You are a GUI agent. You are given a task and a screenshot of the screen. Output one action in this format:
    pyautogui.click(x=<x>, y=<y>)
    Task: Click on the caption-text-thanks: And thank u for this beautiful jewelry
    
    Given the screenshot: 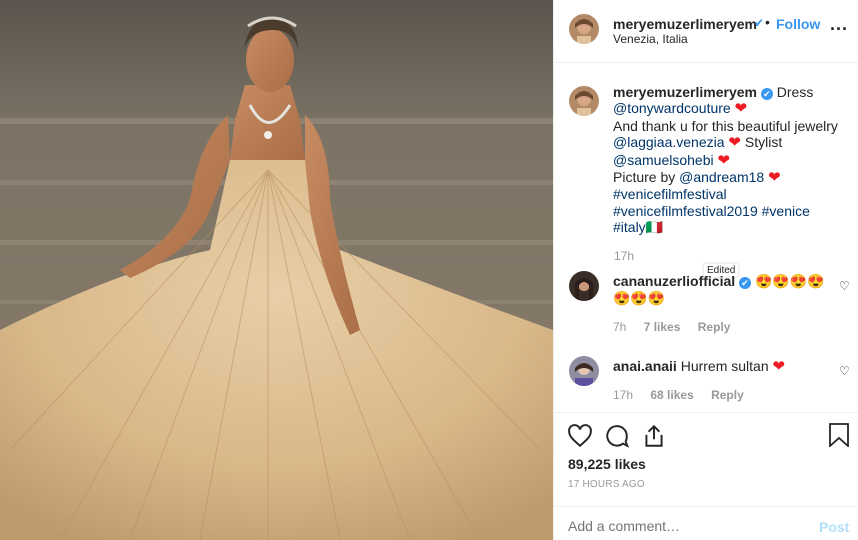 What is the action you would take?
    pyautogui.click(x=725, y=125)
    